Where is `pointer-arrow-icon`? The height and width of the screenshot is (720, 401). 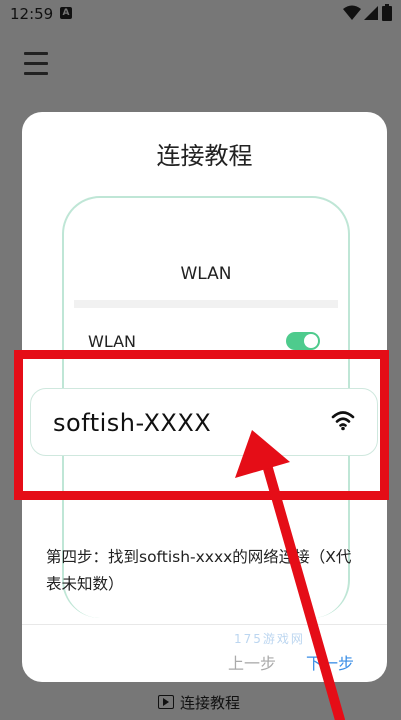 pointer-arrow-icon is located at coordinates (290, 575).